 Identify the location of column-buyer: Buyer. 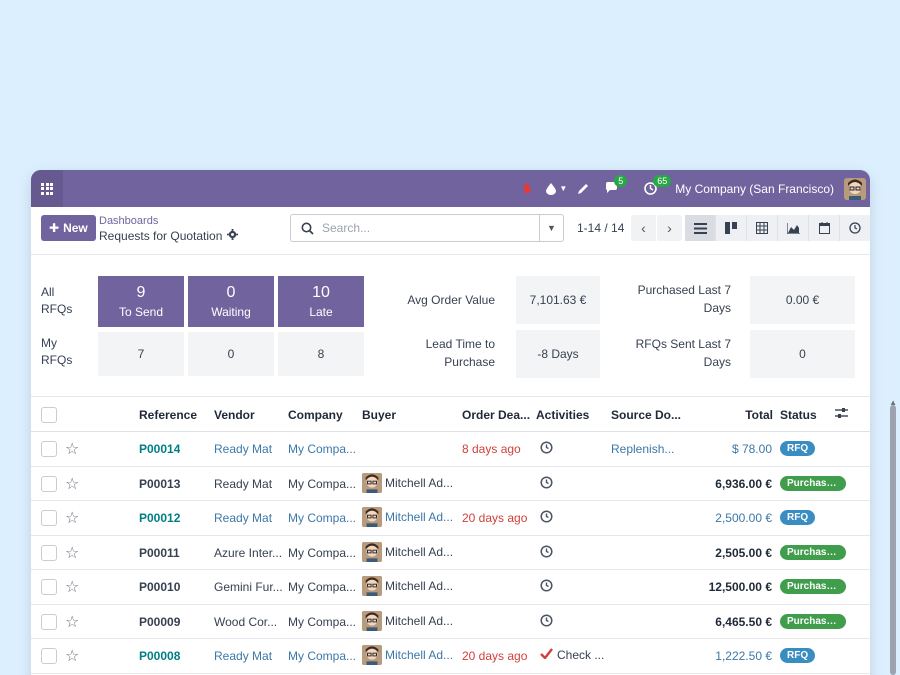
(379, 415).